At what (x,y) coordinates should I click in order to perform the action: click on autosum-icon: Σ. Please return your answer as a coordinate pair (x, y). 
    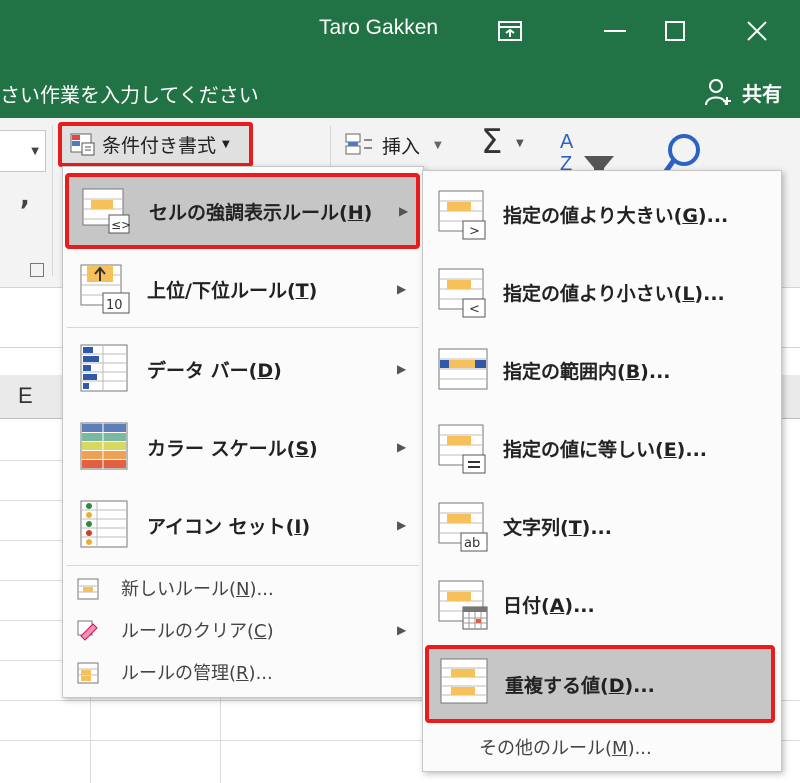
    Looking at the image, I should click on (491, 142).